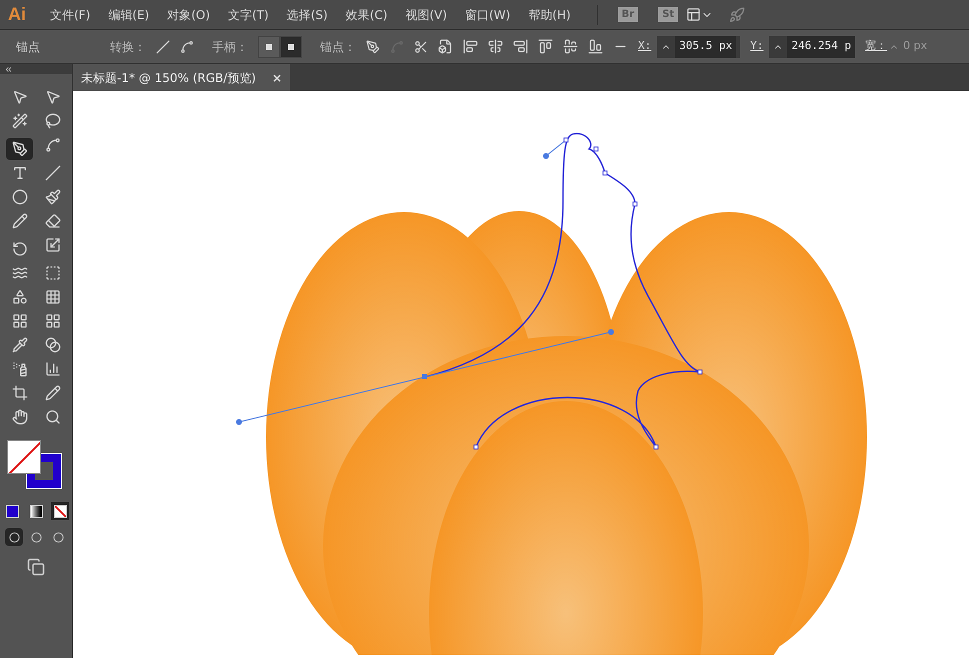 The height and width of the screenshot is (658, 969). What do you see at coordinates (20, 173) in the screenshot?
I see `type-icon` at bounding box center [20, 173].